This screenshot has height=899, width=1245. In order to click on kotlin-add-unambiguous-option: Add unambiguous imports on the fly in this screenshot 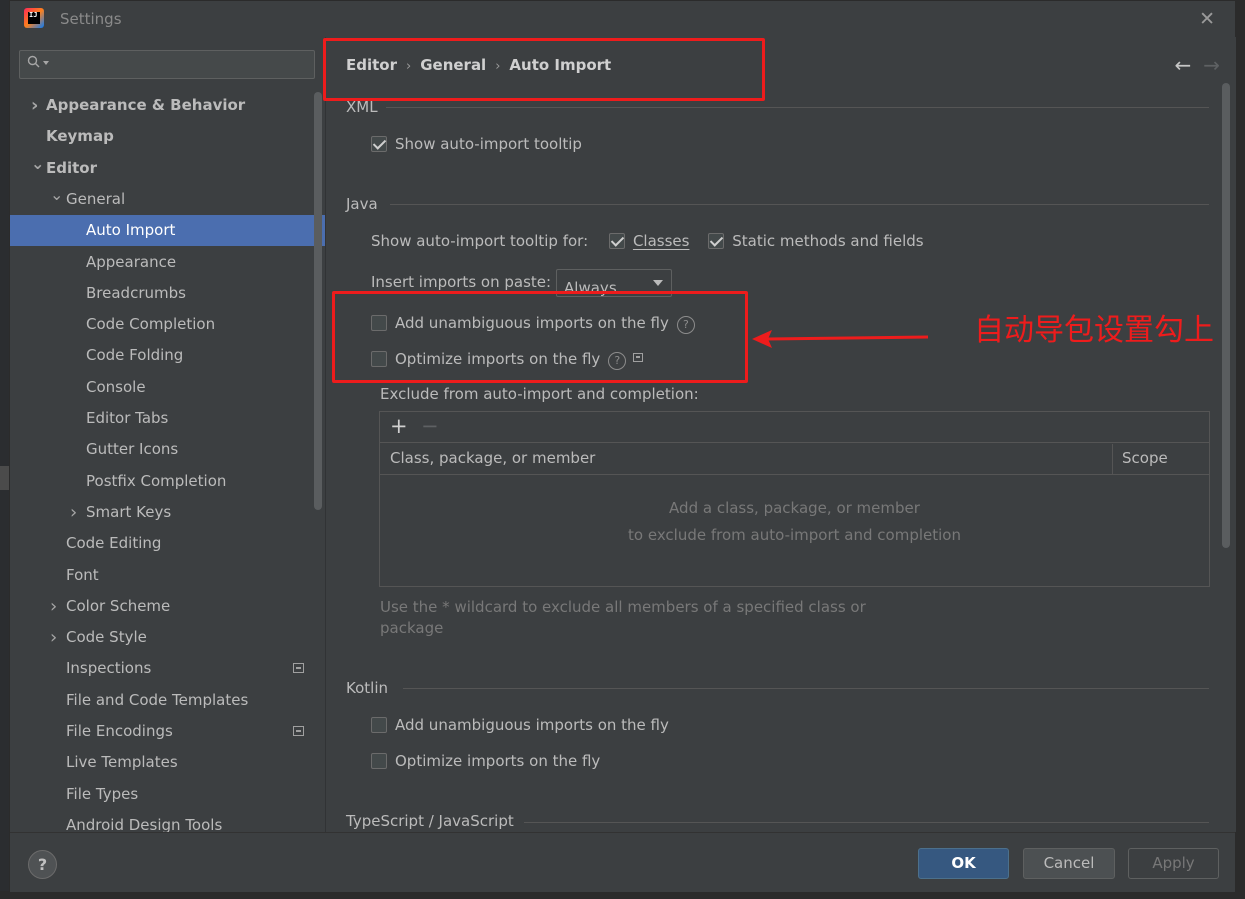, I will do `click(520, 725)`.